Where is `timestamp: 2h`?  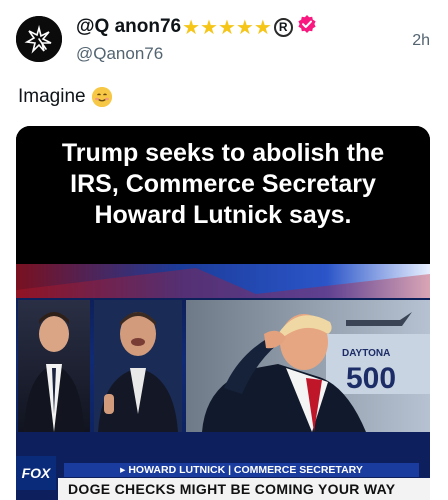
timestamp: 2h is located at coordinates (421, 41).